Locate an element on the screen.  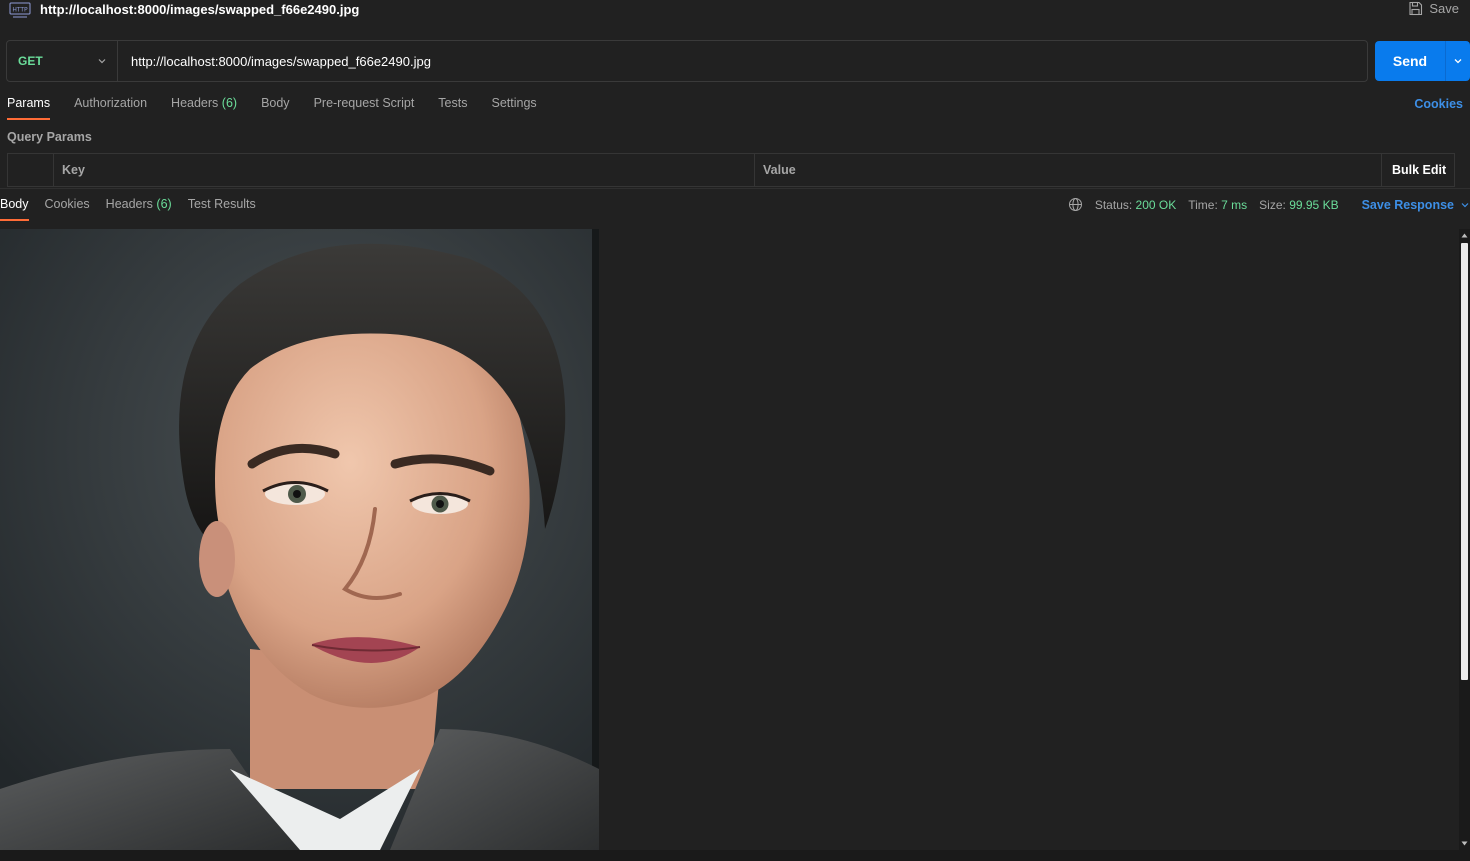
globe-icon is located at coordinates (1075, 204).